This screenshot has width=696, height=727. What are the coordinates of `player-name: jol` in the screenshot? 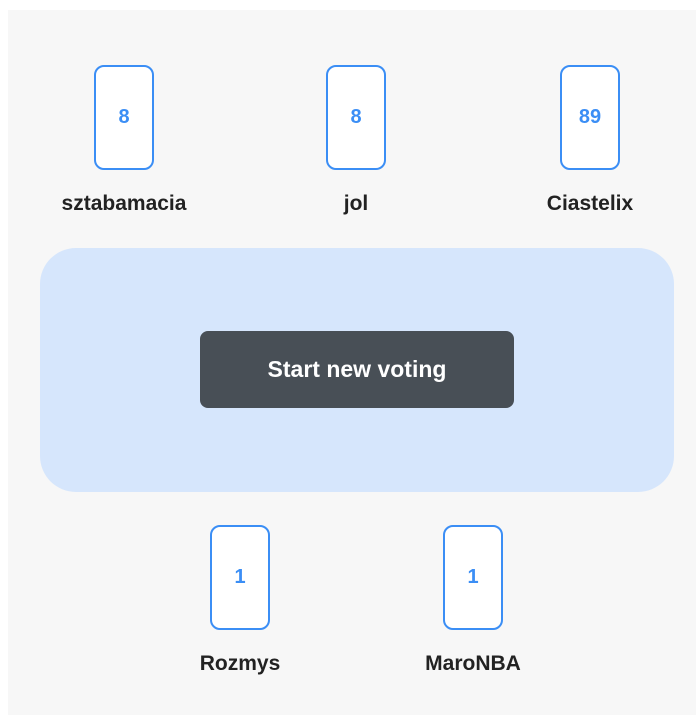 It's located at (356, 203).